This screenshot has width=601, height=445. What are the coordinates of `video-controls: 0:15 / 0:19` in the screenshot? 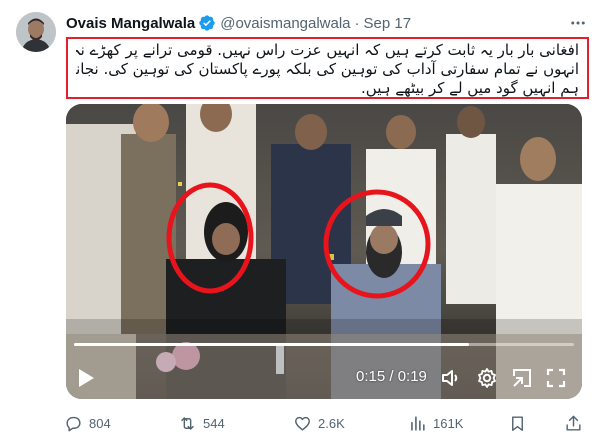 It's located at (324, 377).